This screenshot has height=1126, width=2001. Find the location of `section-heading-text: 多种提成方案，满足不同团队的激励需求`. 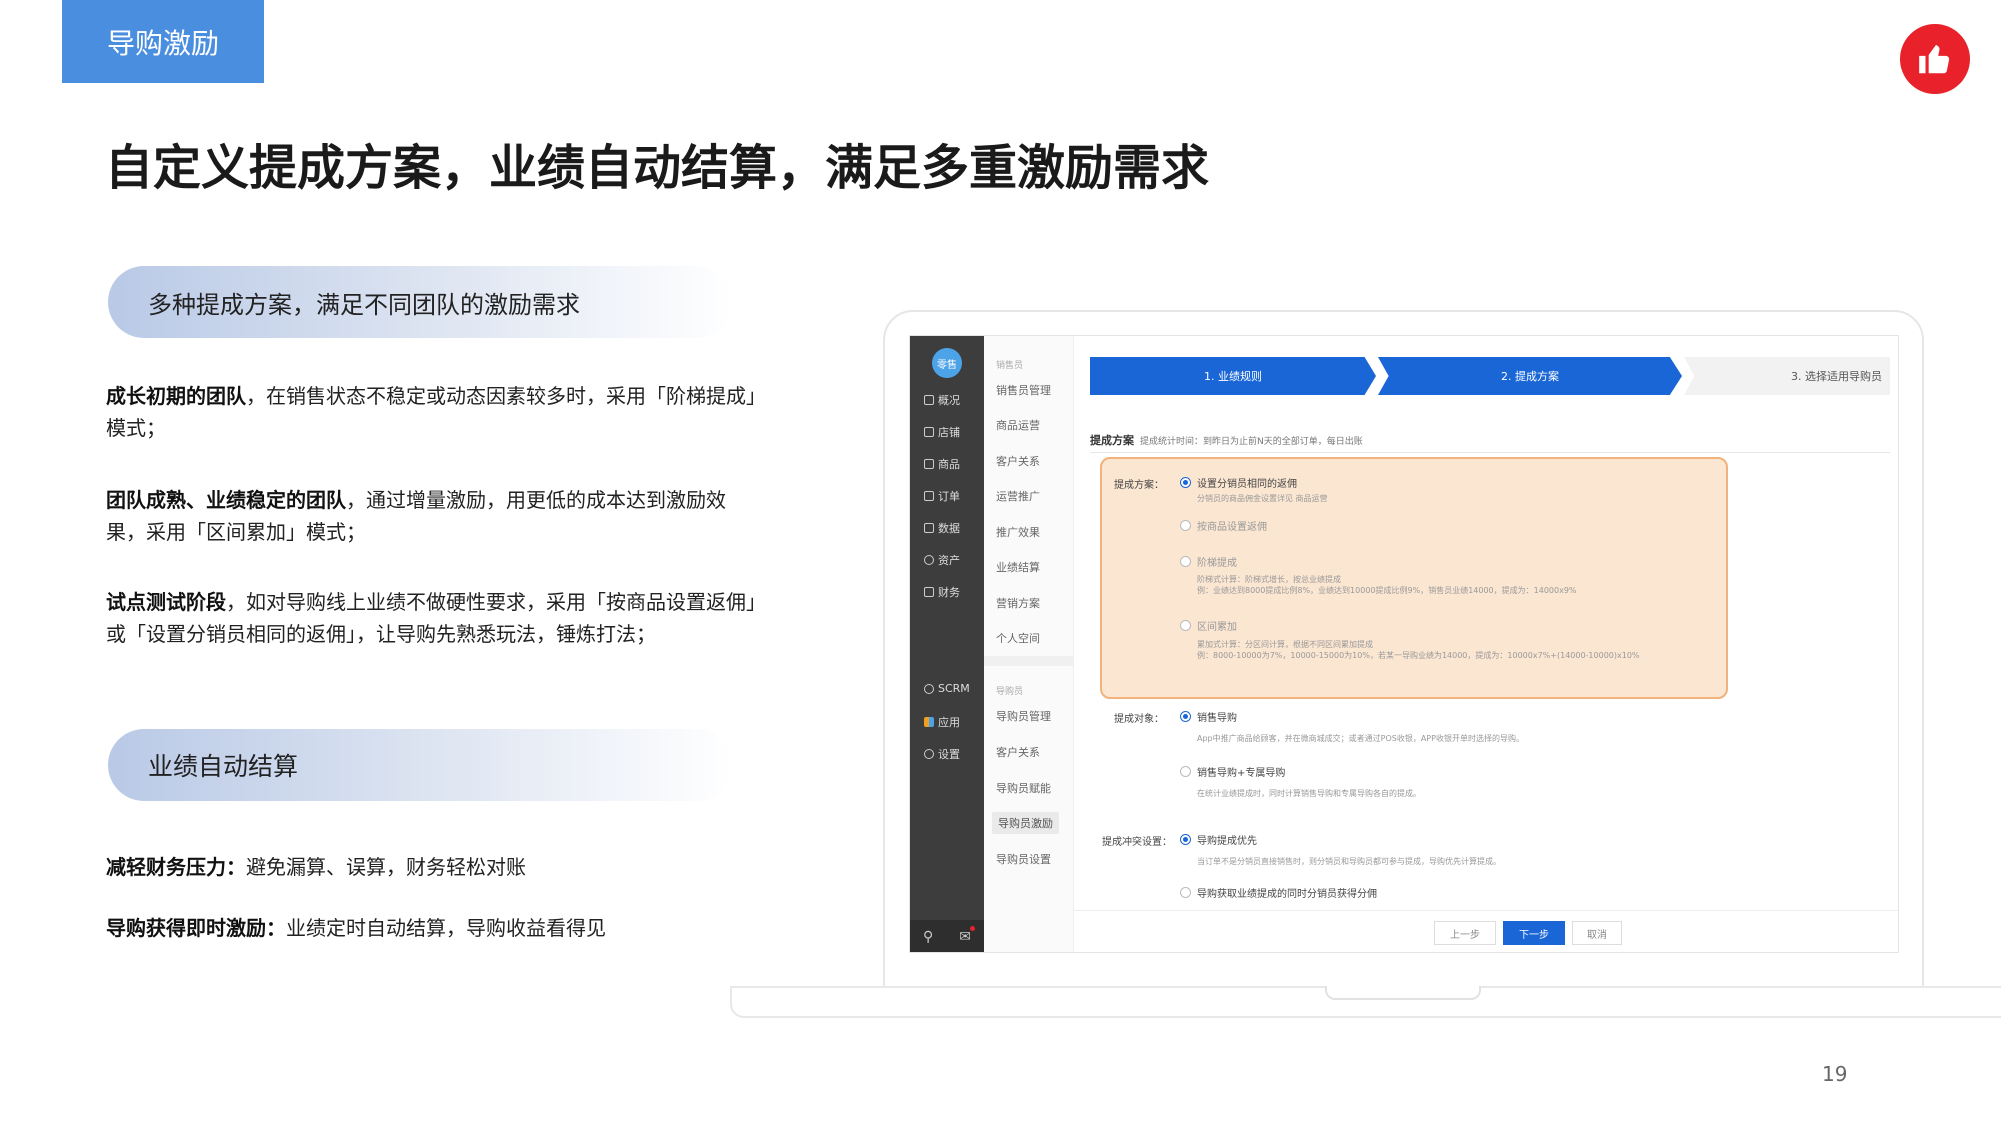

section-heading-text: 多种提成方案，满足不同团队的激励需求 is located at coordinates (364, 304).